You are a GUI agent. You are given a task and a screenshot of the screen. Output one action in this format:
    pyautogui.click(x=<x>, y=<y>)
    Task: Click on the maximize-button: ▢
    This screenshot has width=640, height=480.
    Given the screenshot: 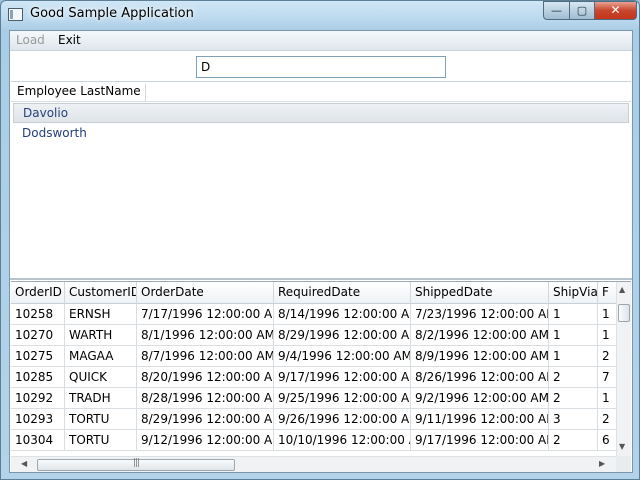 What is the action you would take?
    pyautogui.click(x=582, y=10)
    